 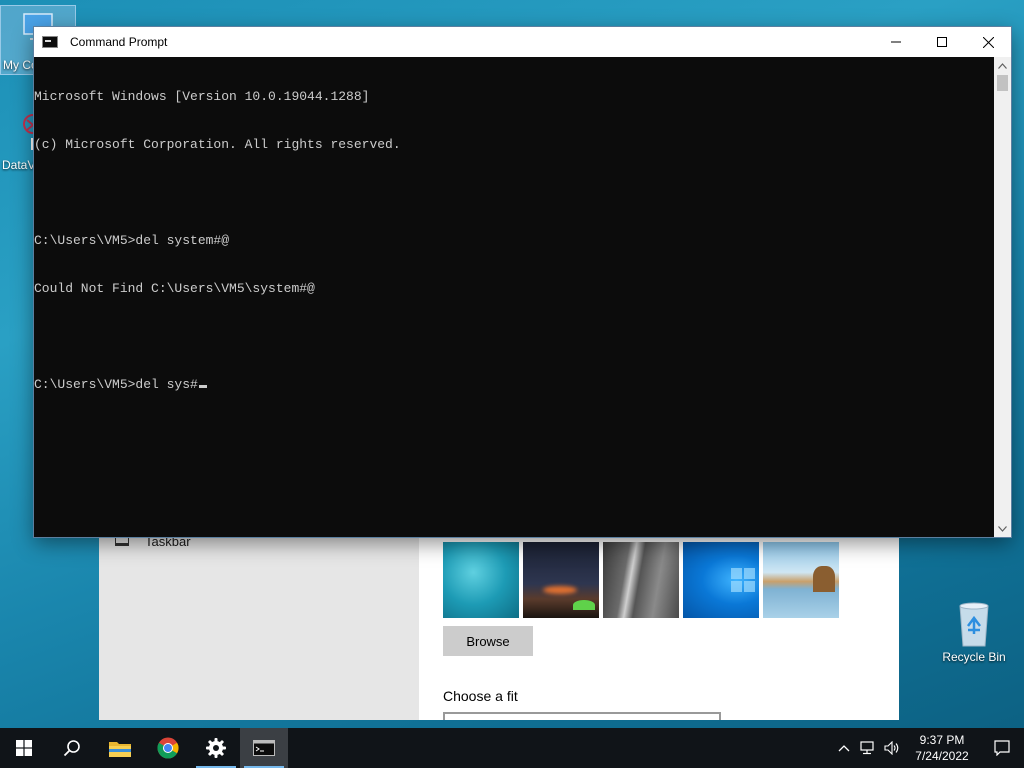 I want to click on chevron-down-icon, so click(x=1002, y=528).